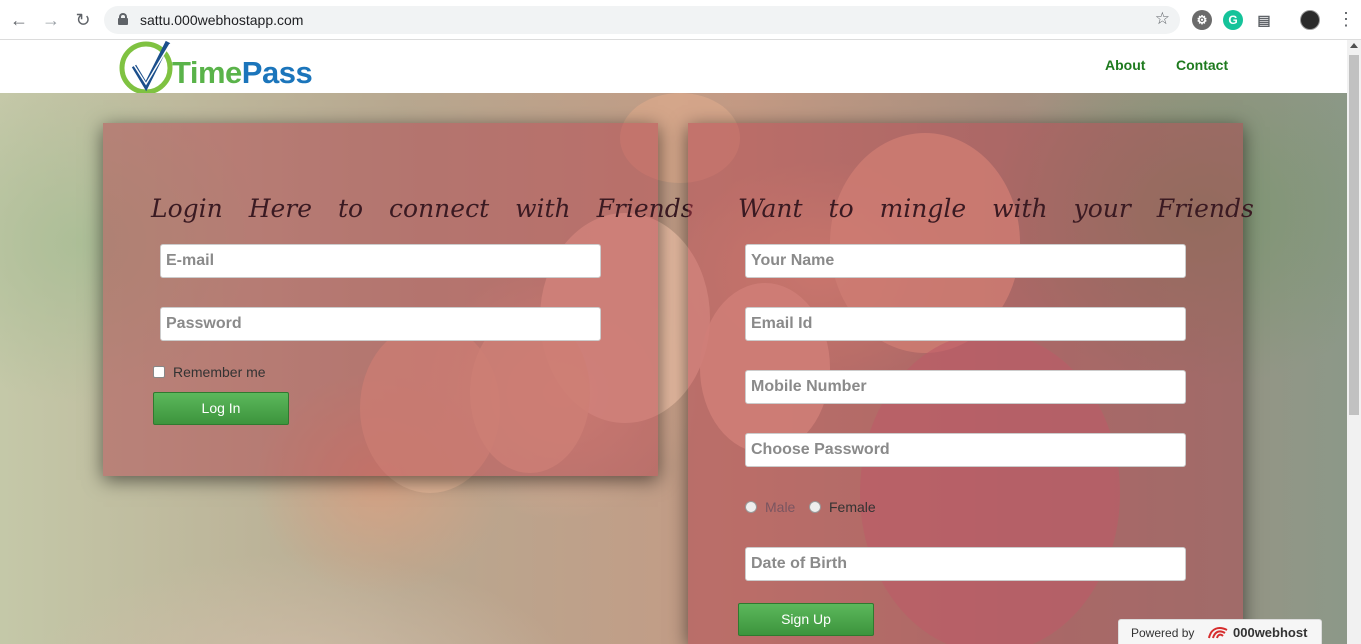  Describe the element at coordinates (1354, 235) in the screenshot. I see `scroll-thumb` at that location.